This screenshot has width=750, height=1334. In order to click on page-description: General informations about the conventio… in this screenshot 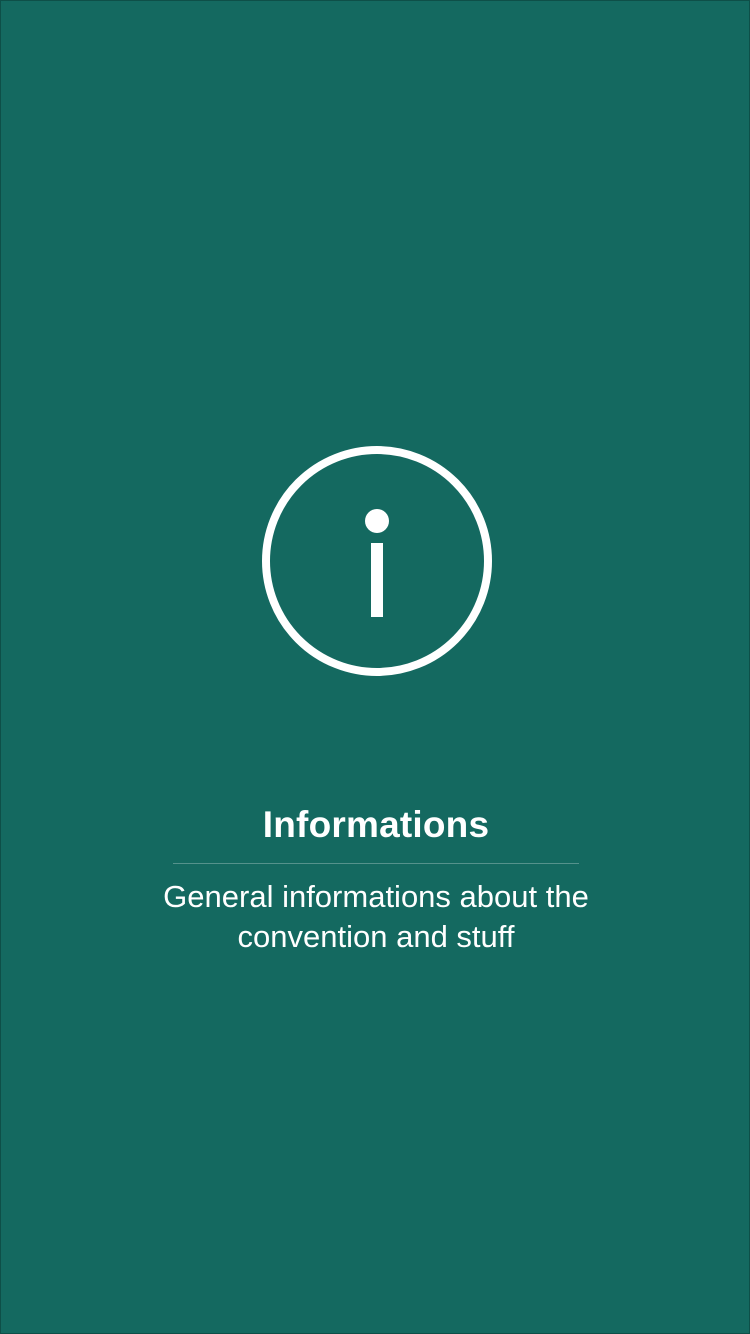, I will do `click(376, 916)`.